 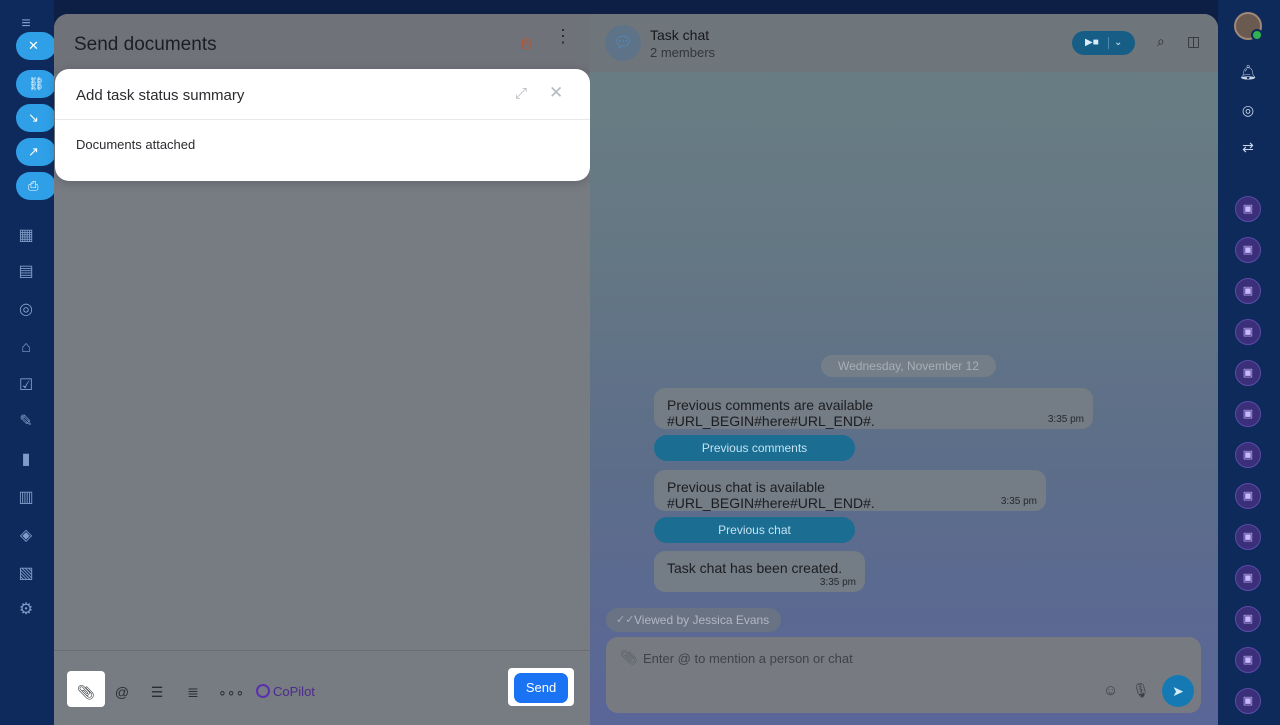 I want to click on popup-body-text: Documents attached, so click(x=135, y=144).